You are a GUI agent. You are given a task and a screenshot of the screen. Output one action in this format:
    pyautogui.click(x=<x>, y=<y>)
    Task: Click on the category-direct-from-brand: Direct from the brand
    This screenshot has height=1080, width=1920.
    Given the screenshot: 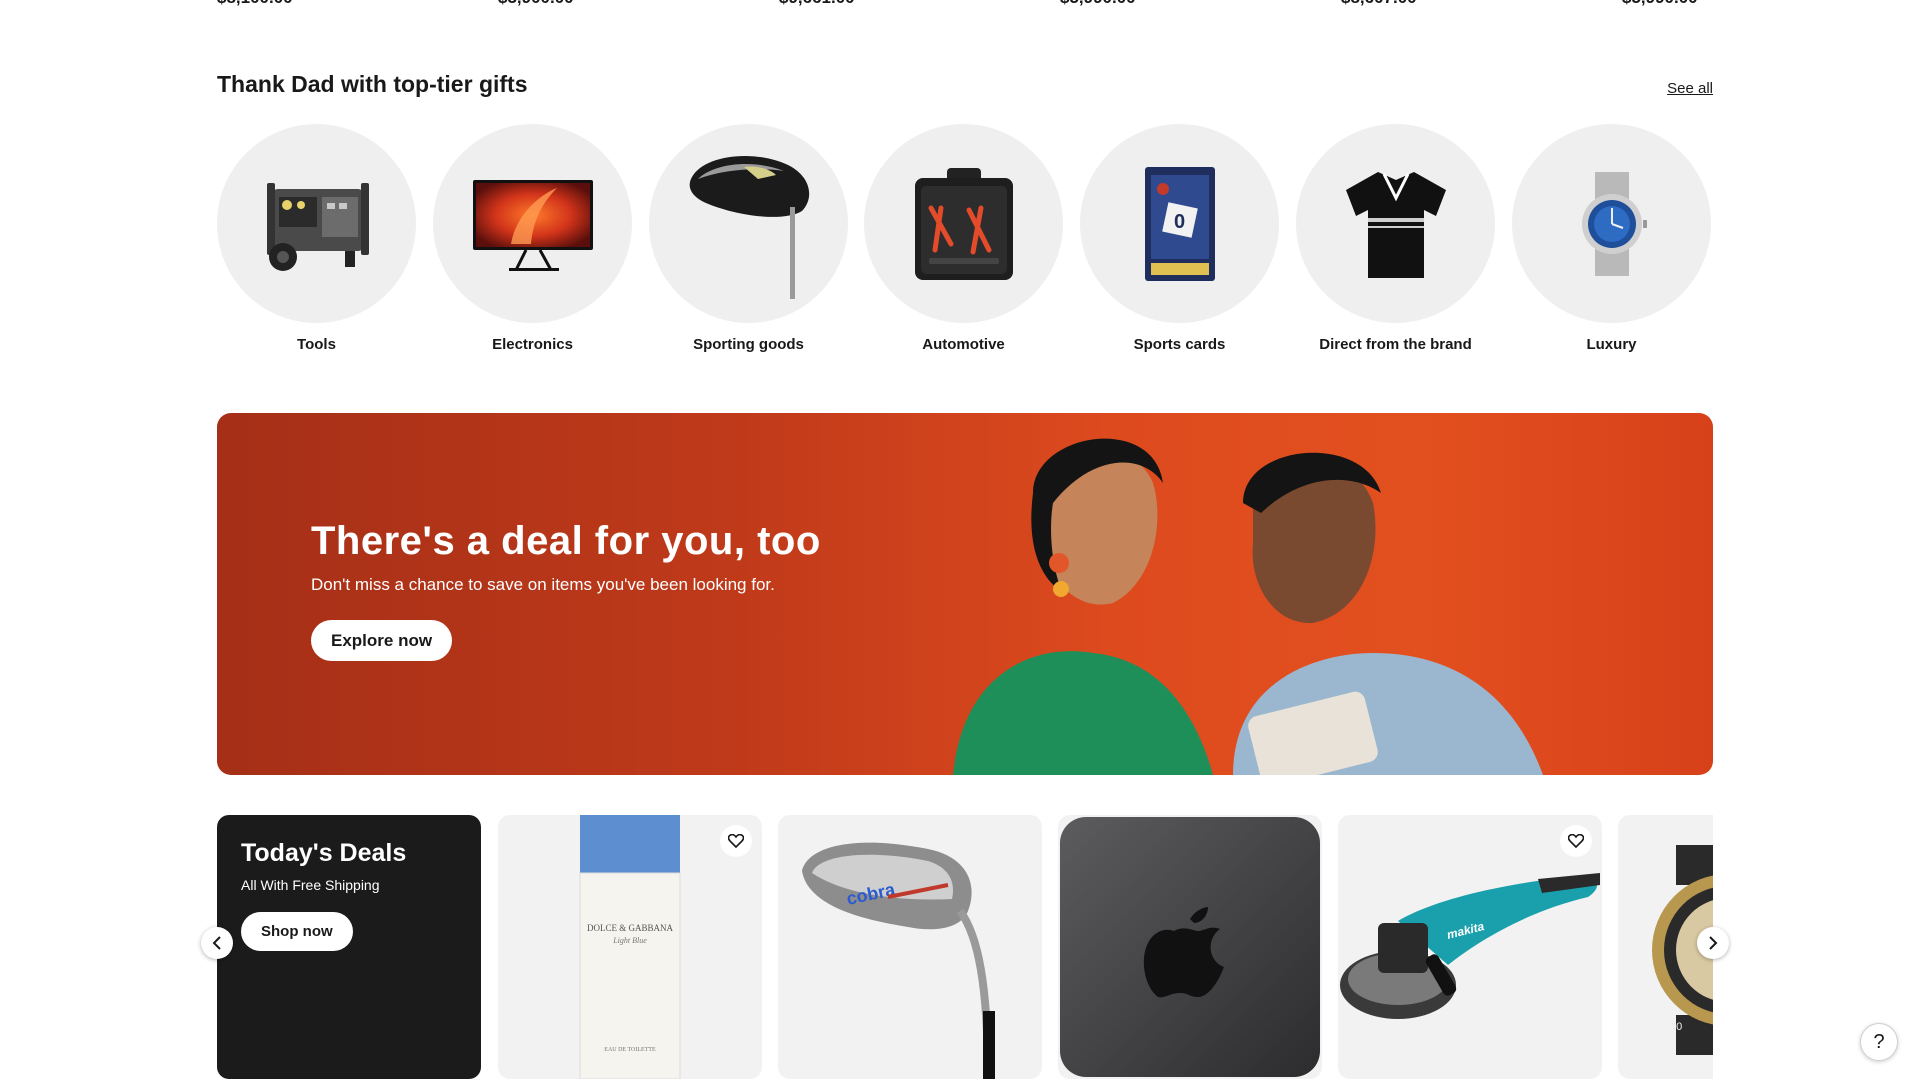 What is the action you would take?
    pyautogui.click(x=1395, y=238)
    